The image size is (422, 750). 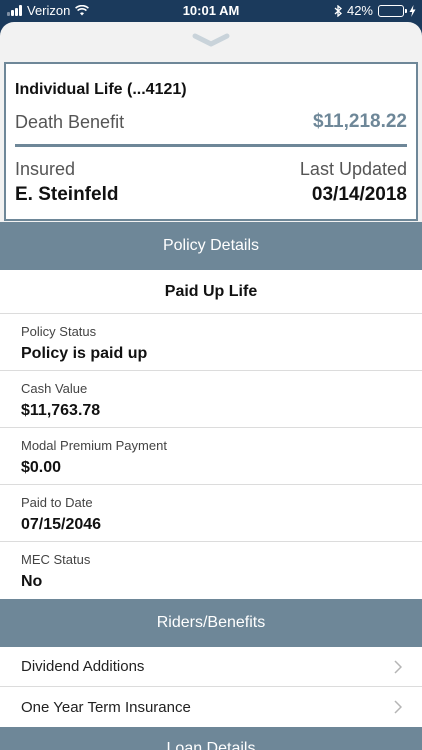 I want to click on field-value: 07/15/2046, so click(x=61, y=524).